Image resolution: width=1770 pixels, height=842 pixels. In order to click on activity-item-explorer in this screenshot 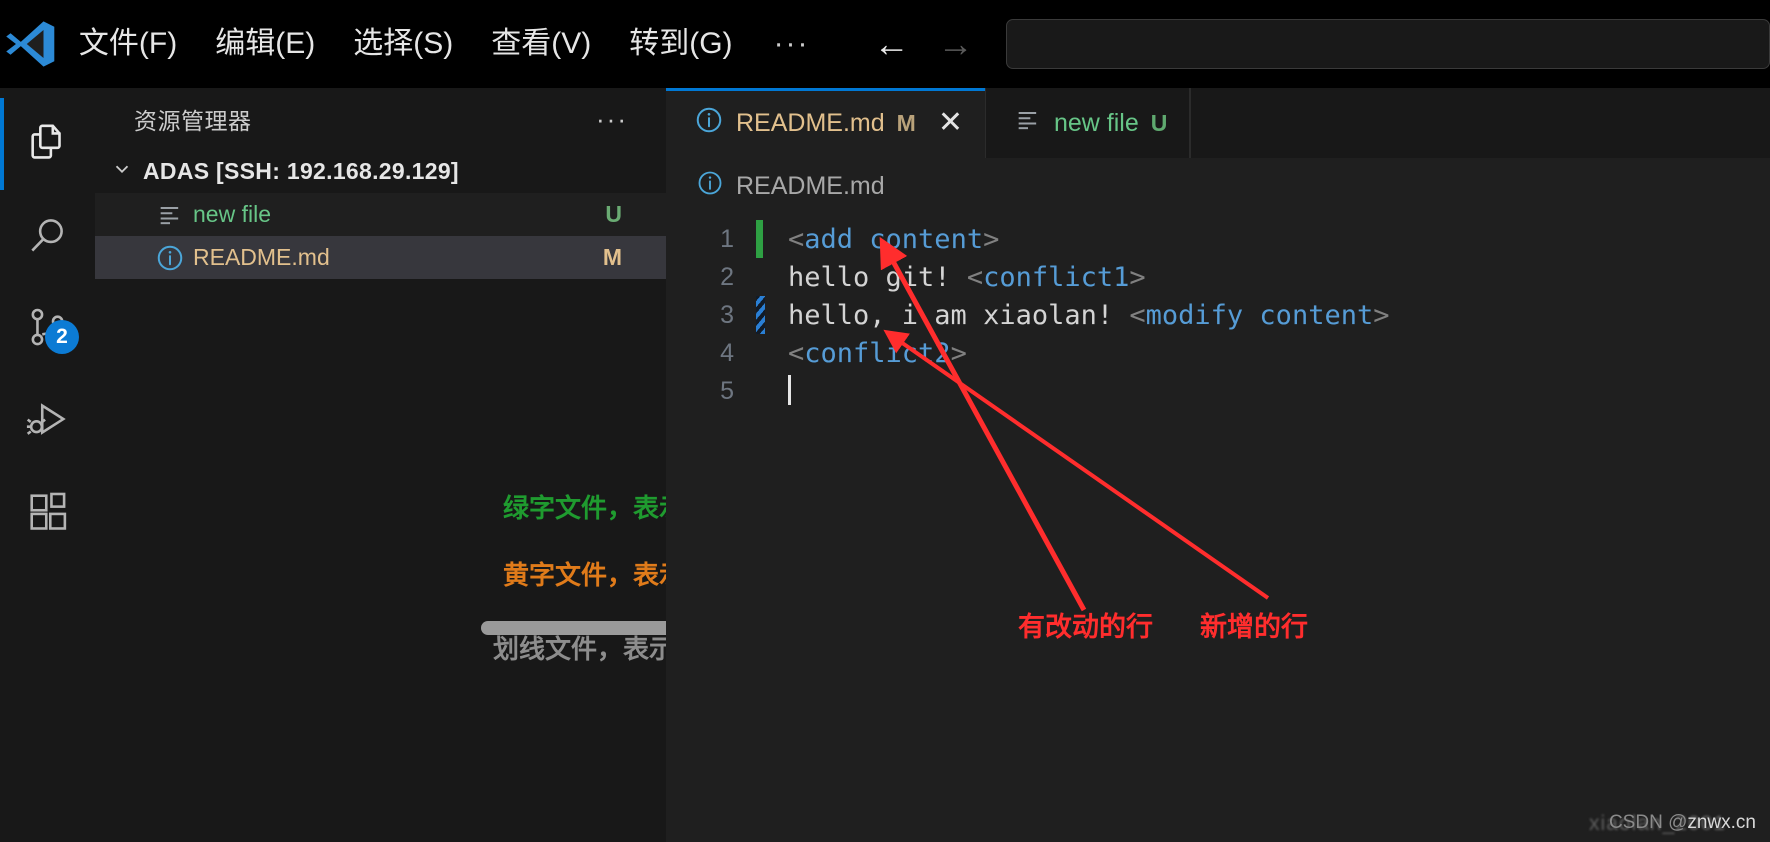, I will do `click(47, 144)`.